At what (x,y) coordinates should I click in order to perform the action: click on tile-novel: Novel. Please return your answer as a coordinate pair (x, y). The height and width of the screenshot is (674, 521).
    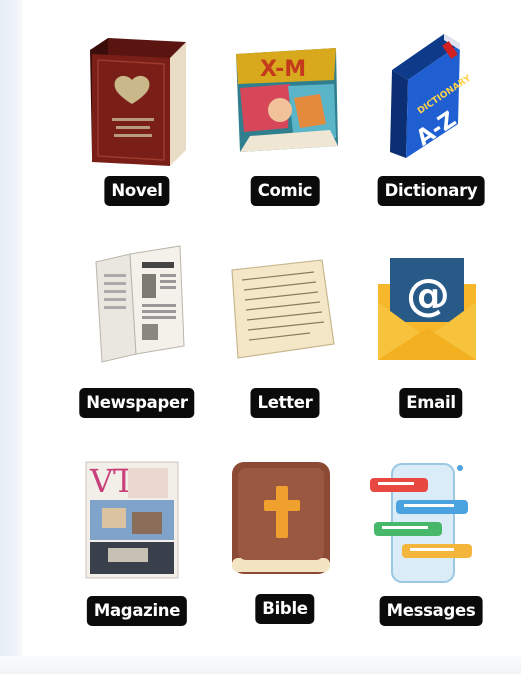
    Looking at the image, I should click on (137, 128).